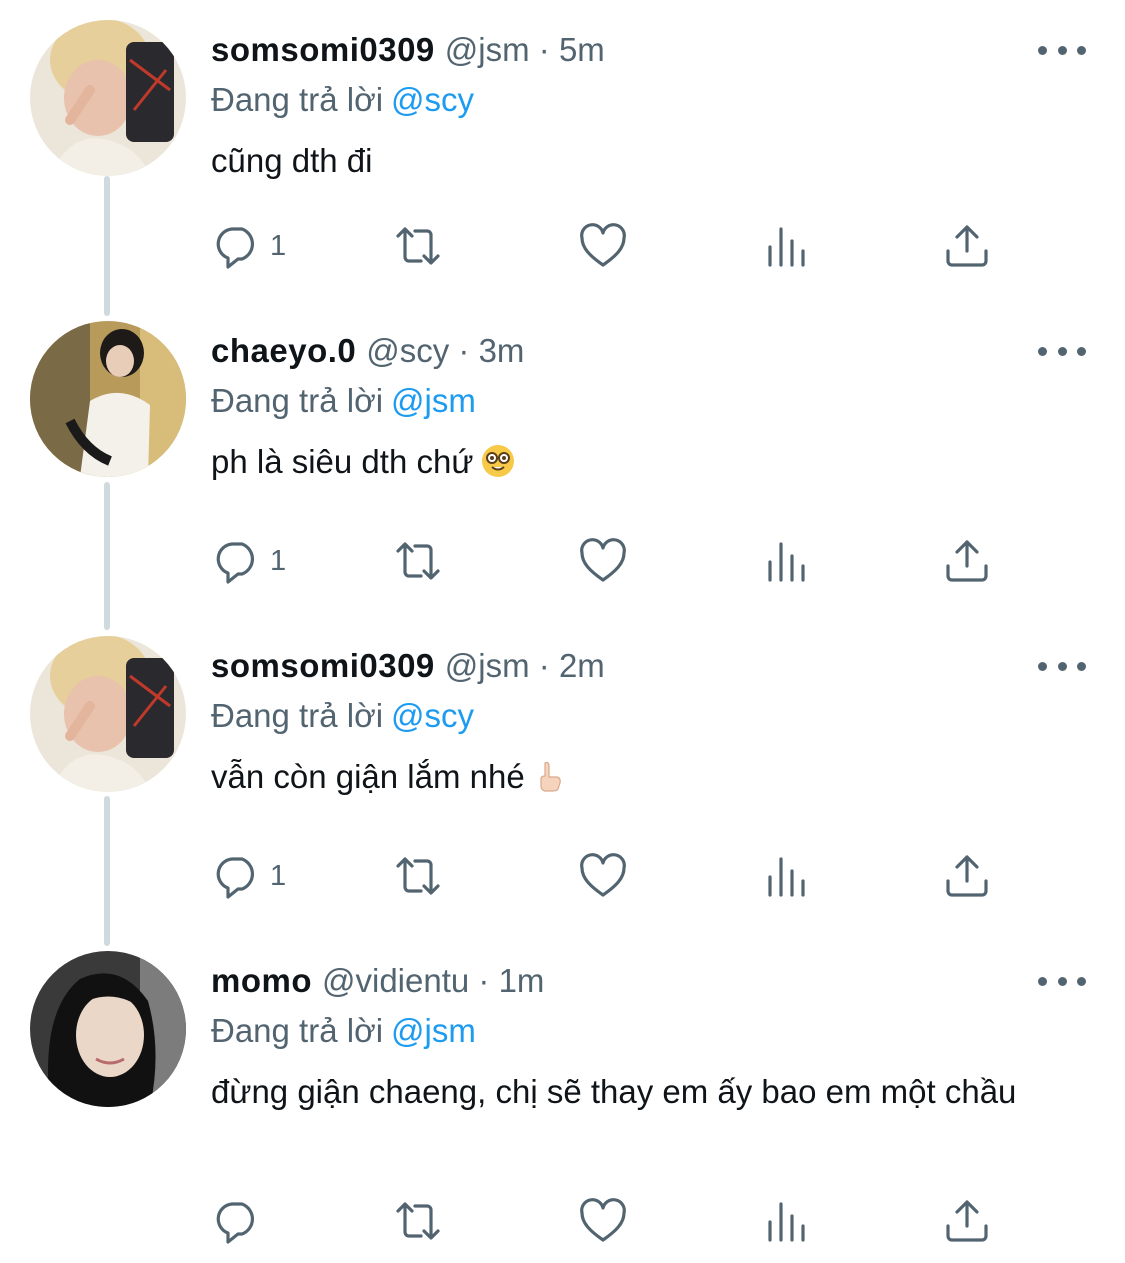 This screenshot has height=1263, width=1125. Describe the element at coordinates (562, 1221) in the screenshot. I see `action-bar` at that location.